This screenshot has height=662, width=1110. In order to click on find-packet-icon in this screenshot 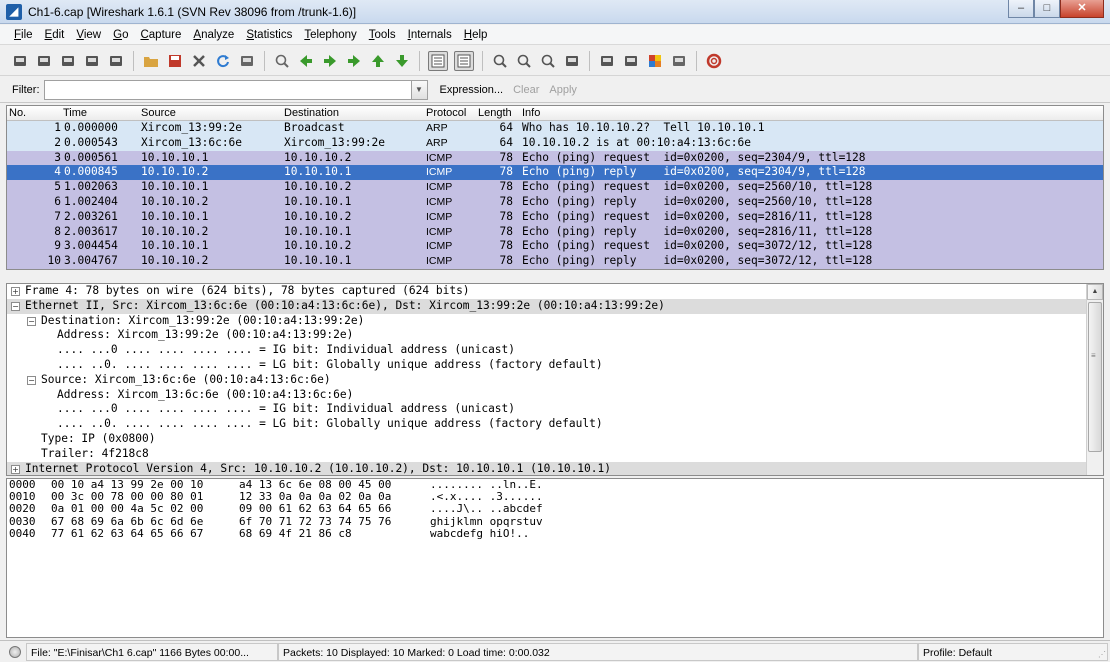, I will do `click(282, 61)`.